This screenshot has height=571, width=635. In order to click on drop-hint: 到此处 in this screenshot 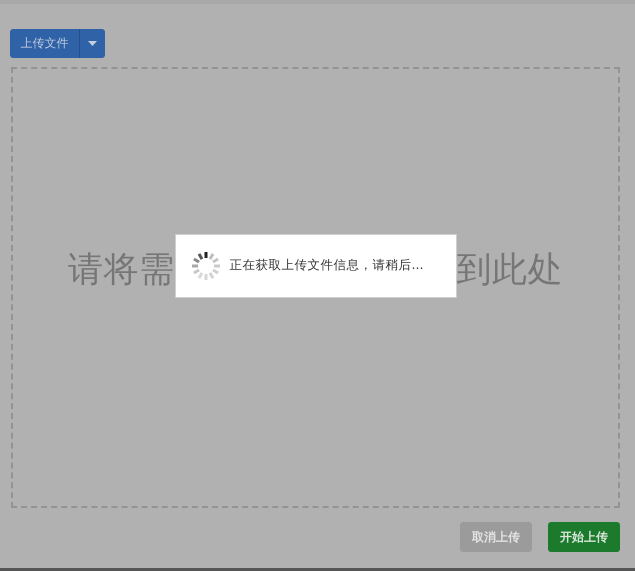, I will do `click(509, 270)`.